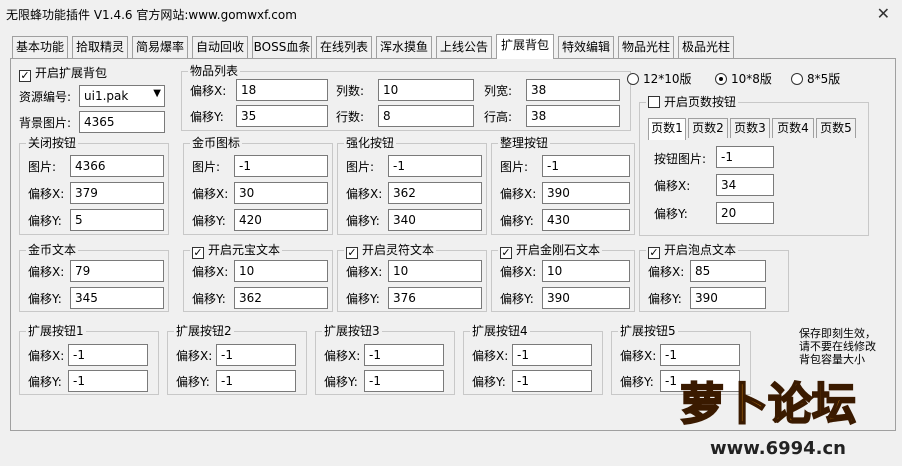  I want to click on enhance-x-label: 偏移X:, so click(364, 194).